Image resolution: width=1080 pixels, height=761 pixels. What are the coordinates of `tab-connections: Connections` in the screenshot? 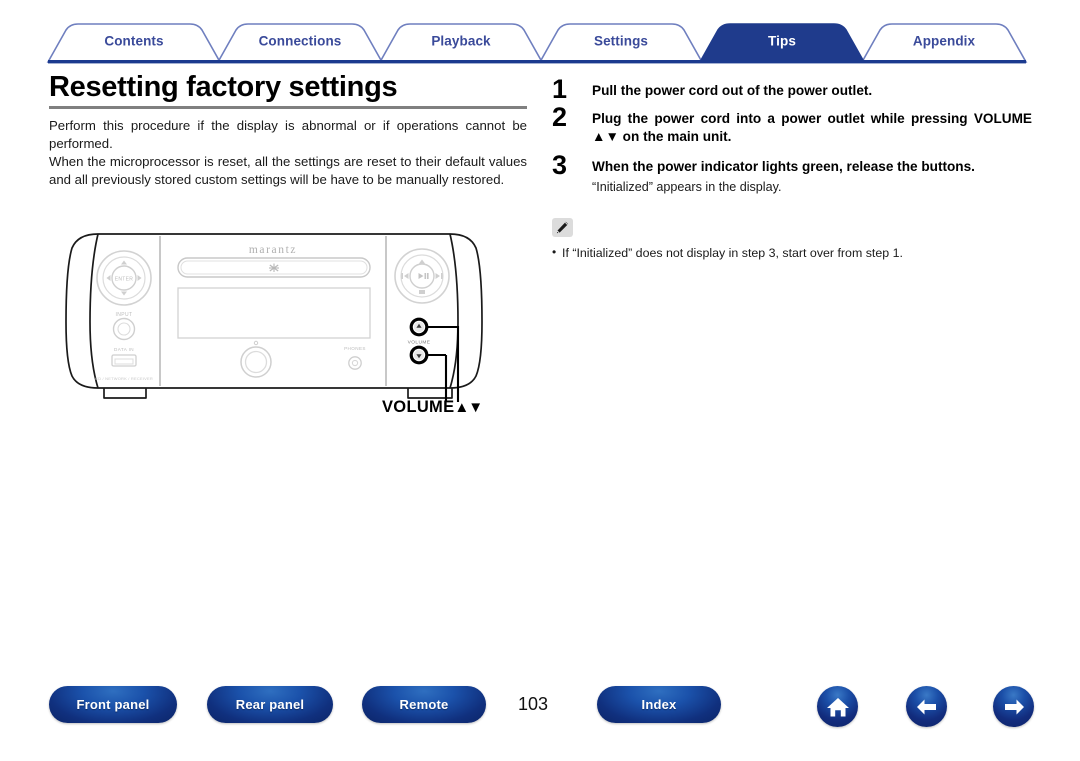 It's located at (300, 41).